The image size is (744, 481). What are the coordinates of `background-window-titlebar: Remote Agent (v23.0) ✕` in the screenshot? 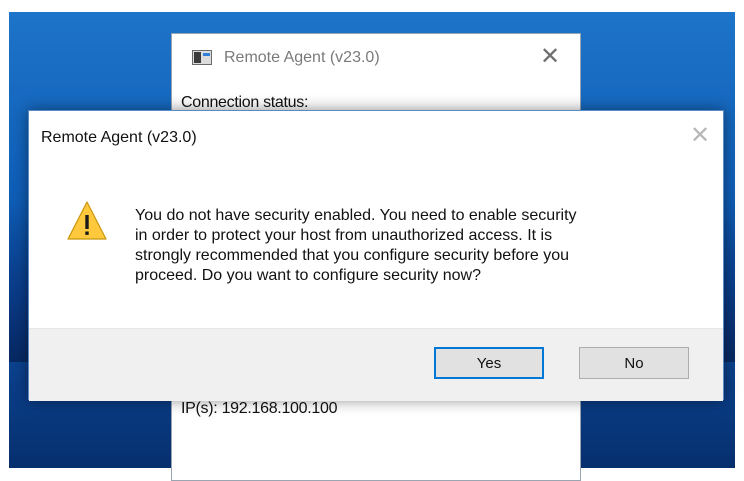 It's located at (376, 59).